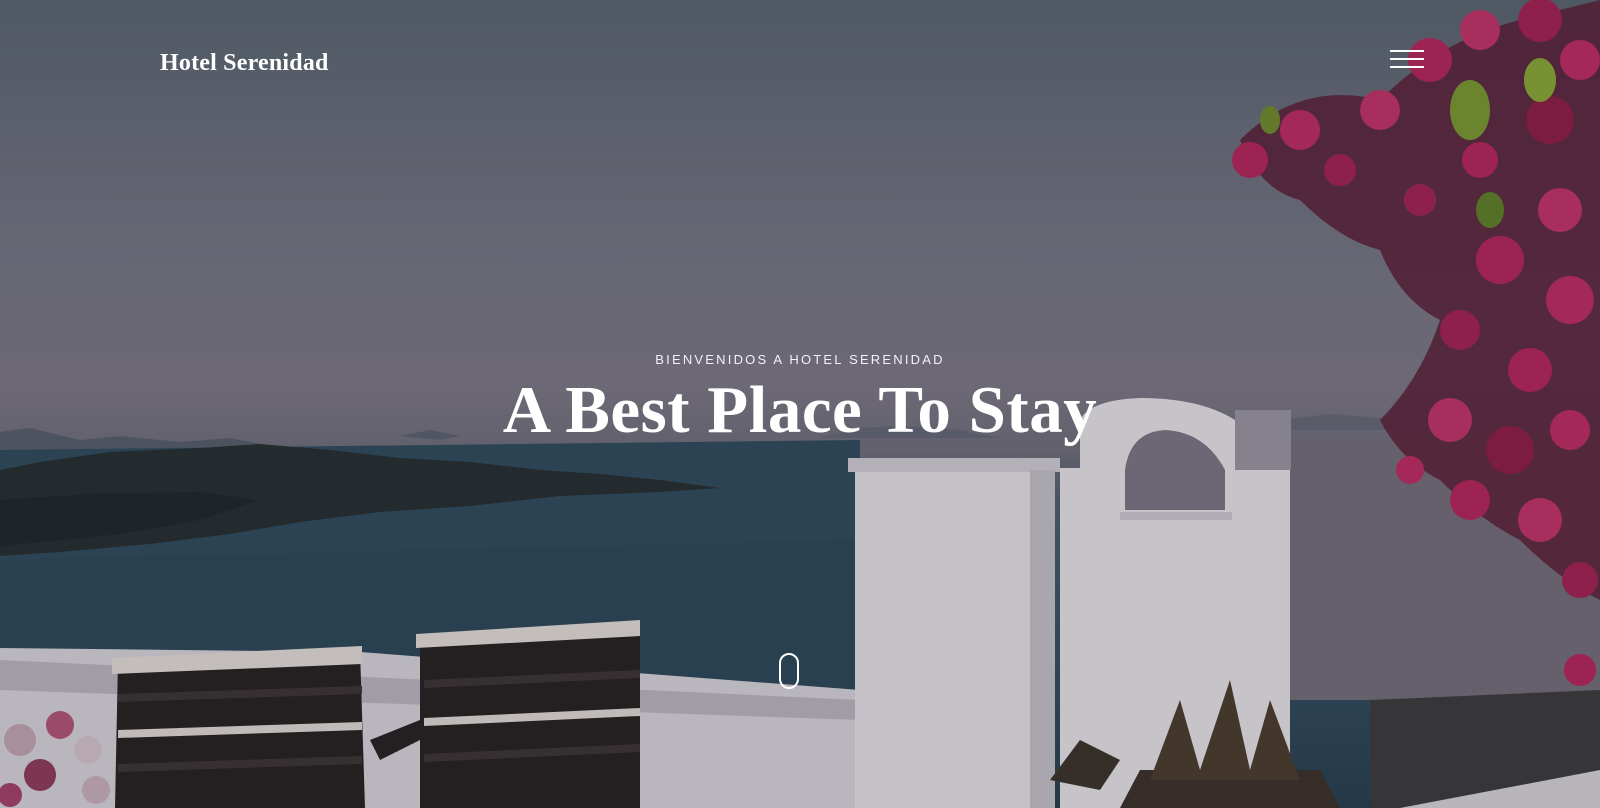  What do you see at coordinates (244, 63) in the screenshot?
I see `brand-logo: Hotel Serenidad` at bounding box center [244, 63].